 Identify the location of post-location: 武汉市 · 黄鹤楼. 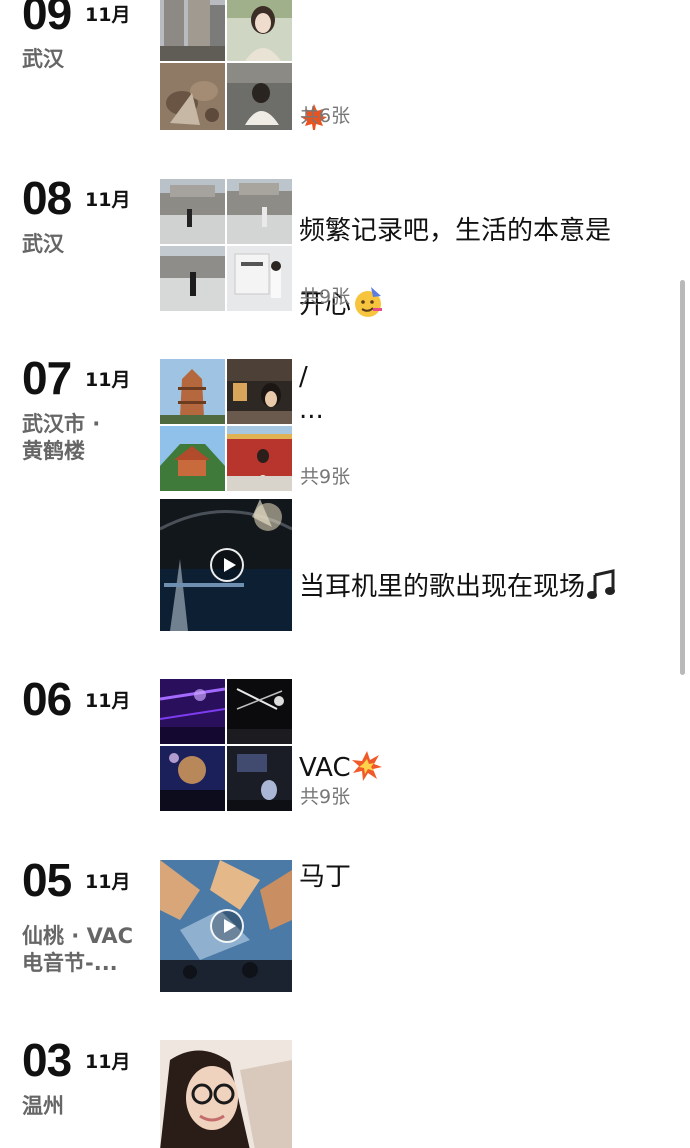
(86, 438).